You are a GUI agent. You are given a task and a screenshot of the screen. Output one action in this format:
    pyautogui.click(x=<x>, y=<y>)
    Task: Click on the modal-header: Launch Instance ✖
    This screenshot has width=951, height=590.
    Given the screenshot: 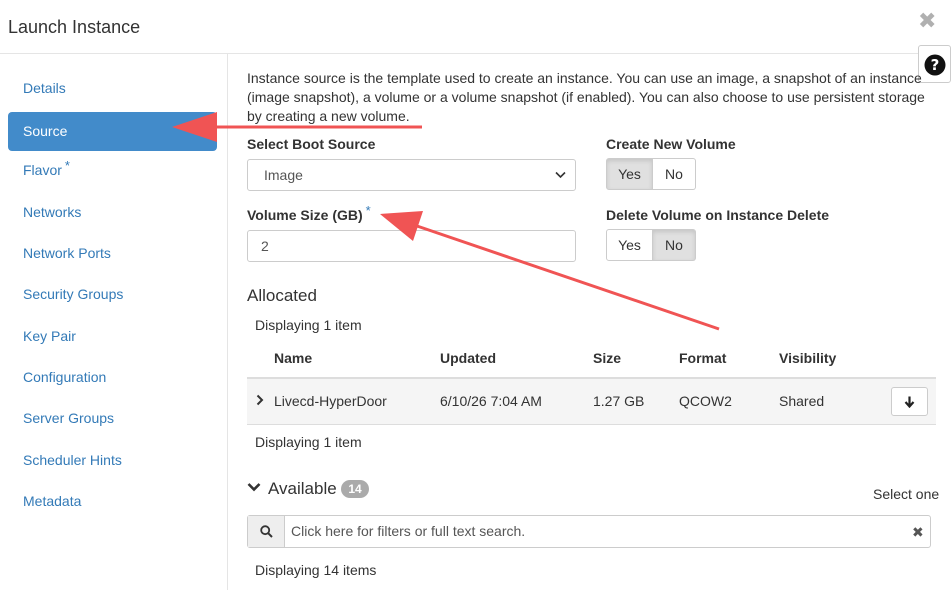 What is the action you would take?
    pyautogui.click(x=475, y=27)
    